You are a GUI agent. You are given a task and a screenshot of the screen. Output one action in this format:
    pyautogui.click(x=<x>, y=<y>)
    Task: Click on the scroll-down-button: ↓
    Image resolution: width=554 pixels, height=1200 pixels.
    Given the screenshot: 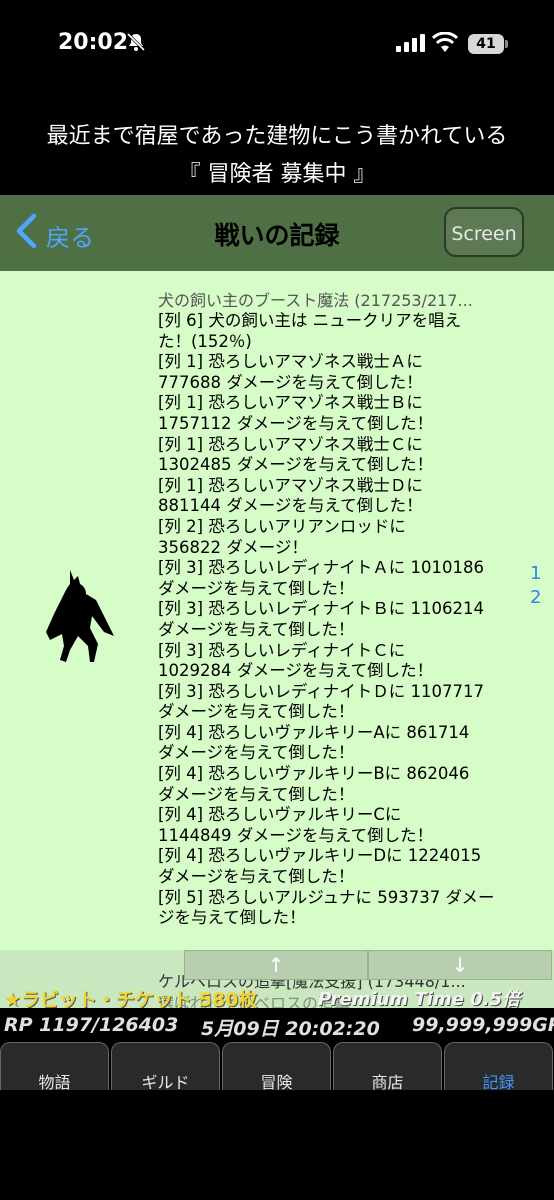 What is the action you would take?
    pyautogui.click(x=460, y=965)
    